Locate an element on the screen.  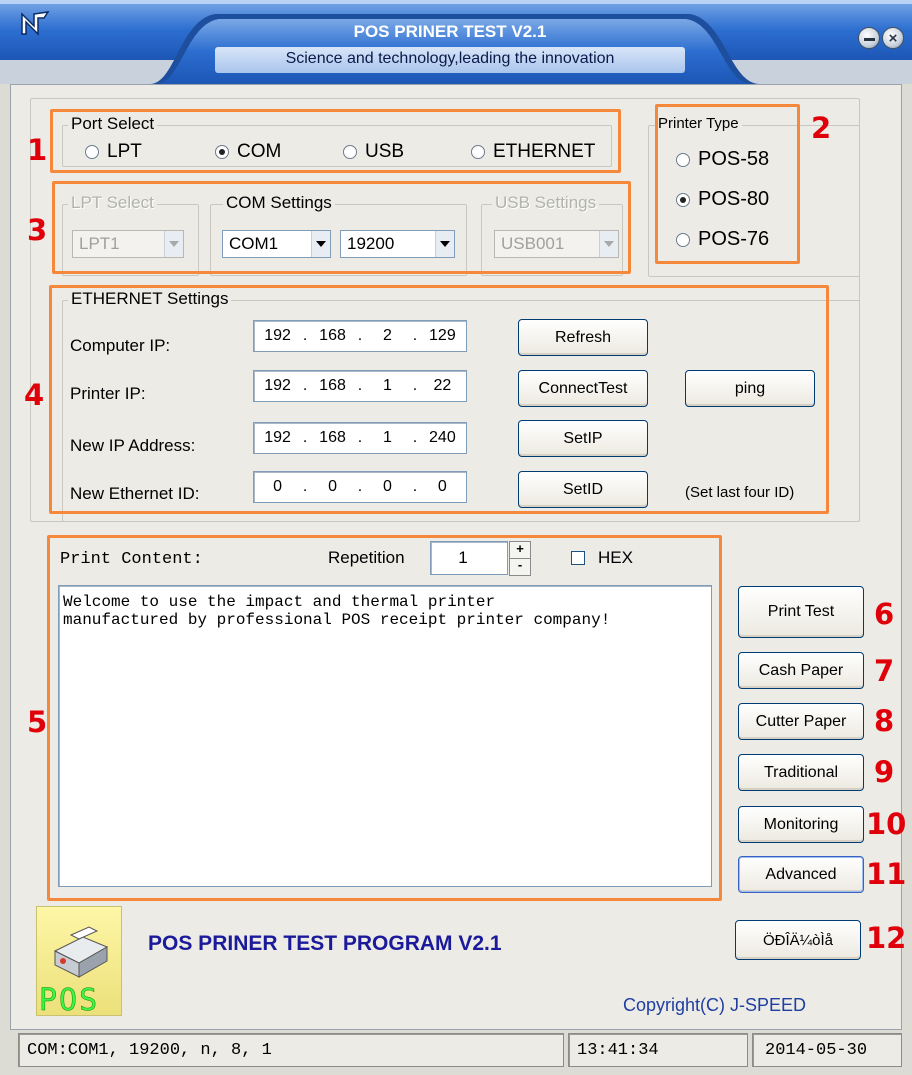
title-bar-shape is located at coordinates (456, 42).